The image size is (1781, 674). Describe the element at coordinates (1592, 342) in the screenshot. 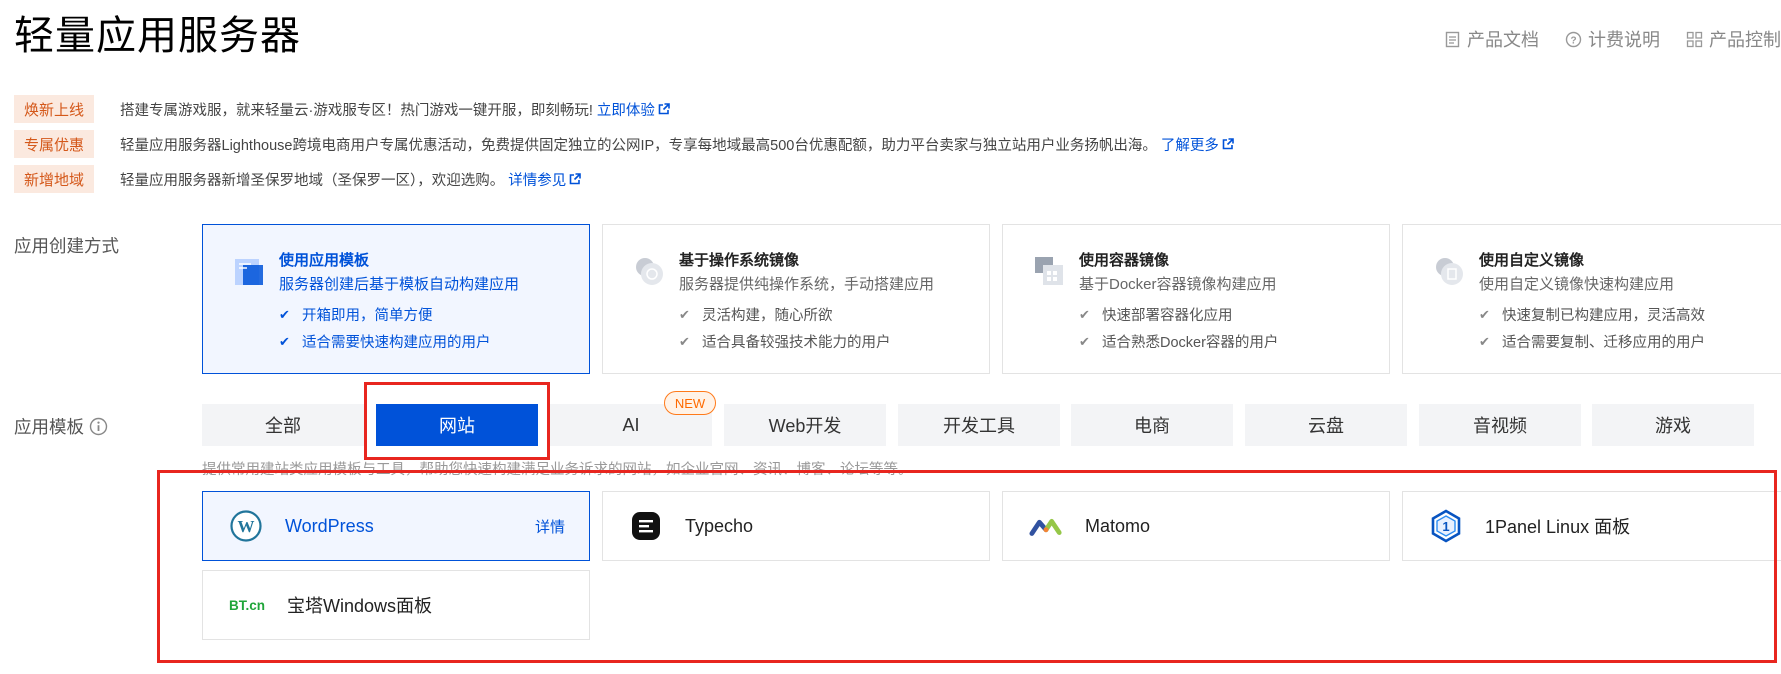

I see `method-feature: ✔ 适合需要复制、迁移应用的用户` at that location.